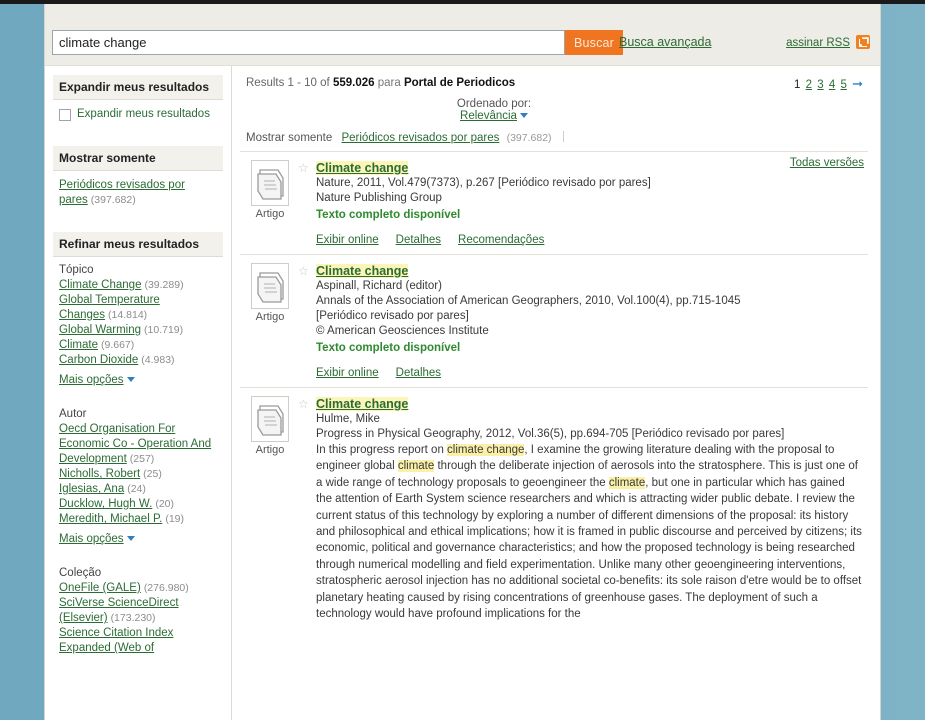 The image size is (925, 720). What do you see at coordinates (857, 83) in the screenshot?
I see `arrow-right-icon: ➞` at bounding box center [857, 83].